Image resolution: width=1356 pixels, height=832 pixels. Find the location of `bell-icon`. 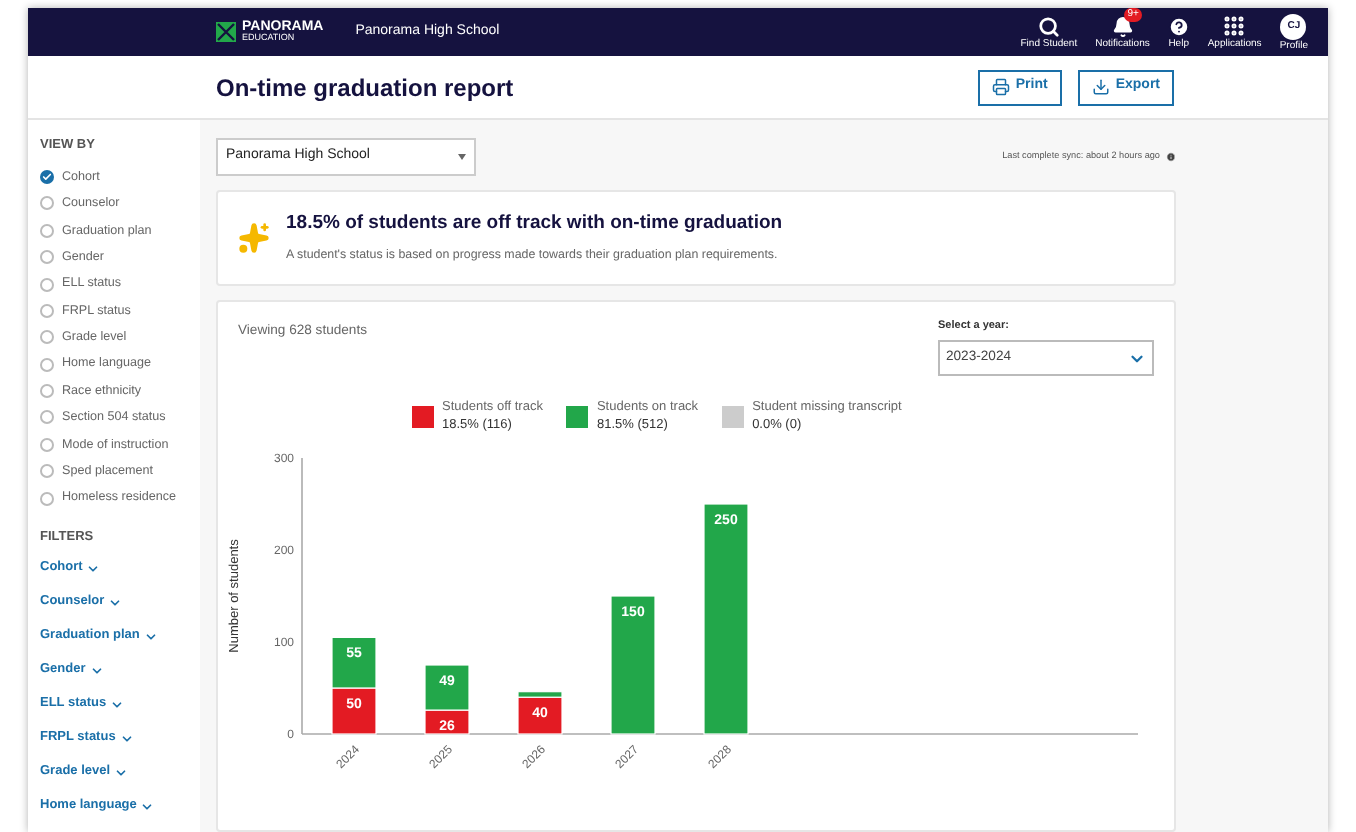

bell-icon is located at coordinates (1122, 26).